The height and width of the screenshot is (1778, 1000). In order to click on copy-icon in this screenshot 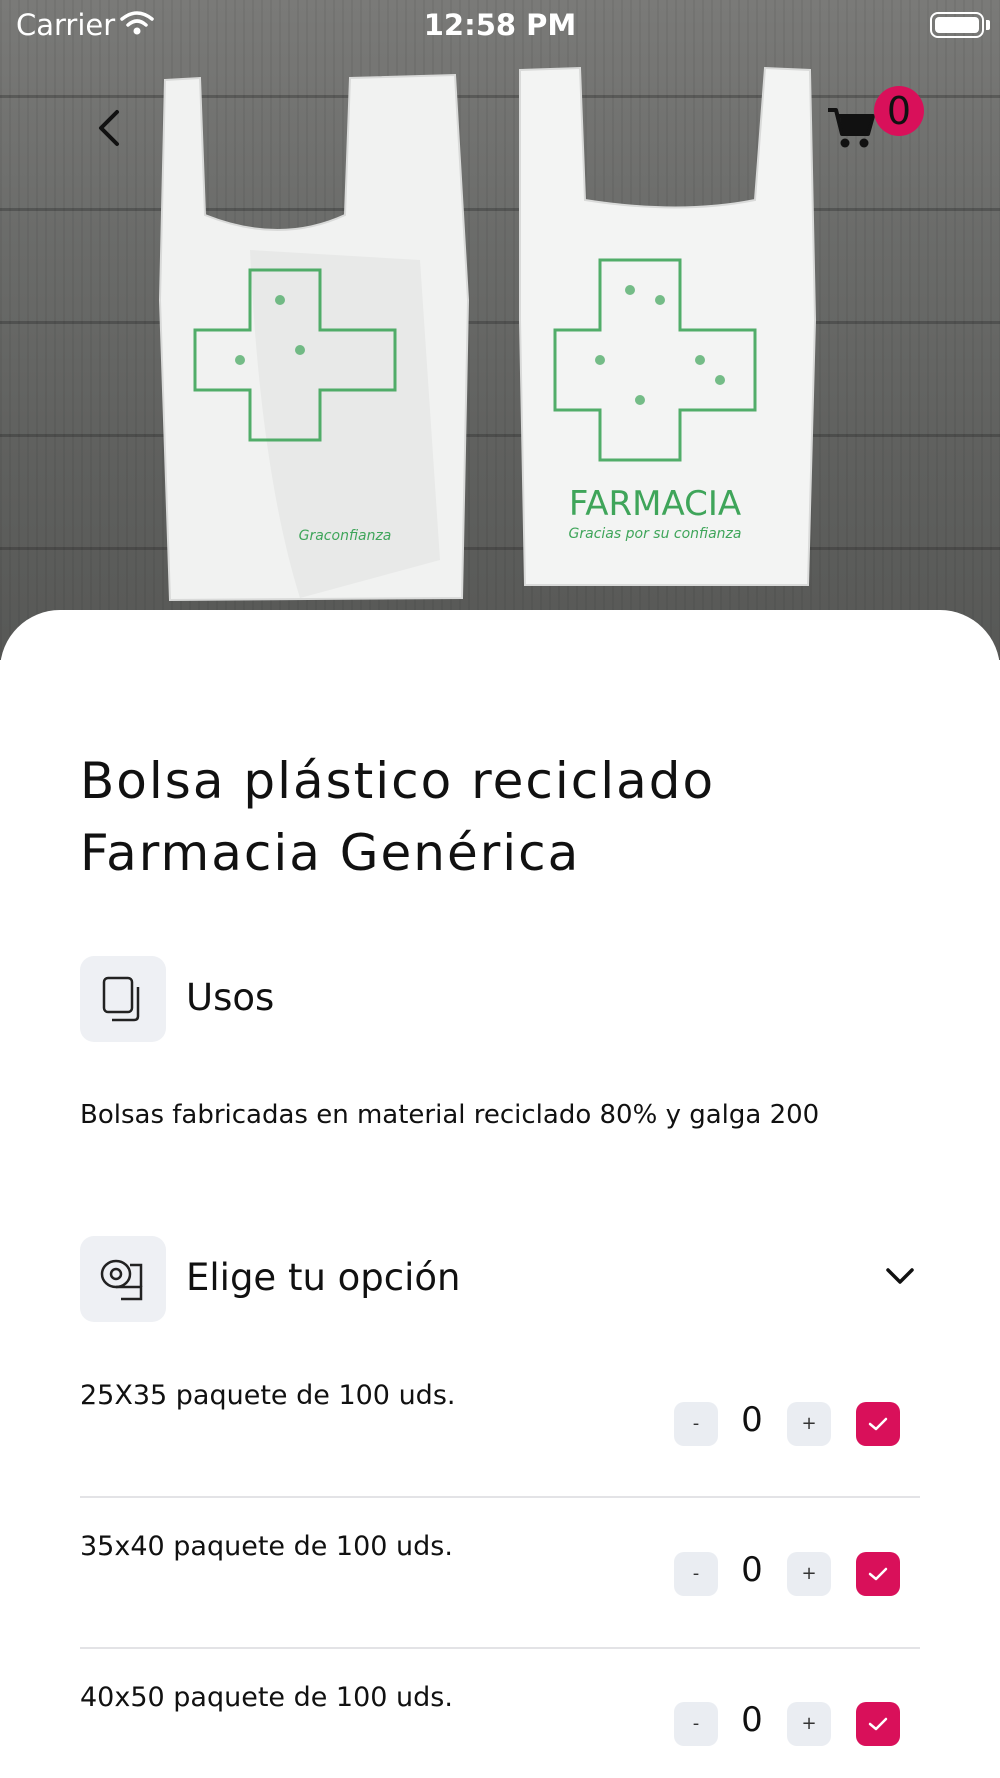, I will do `click(121, 999)`.